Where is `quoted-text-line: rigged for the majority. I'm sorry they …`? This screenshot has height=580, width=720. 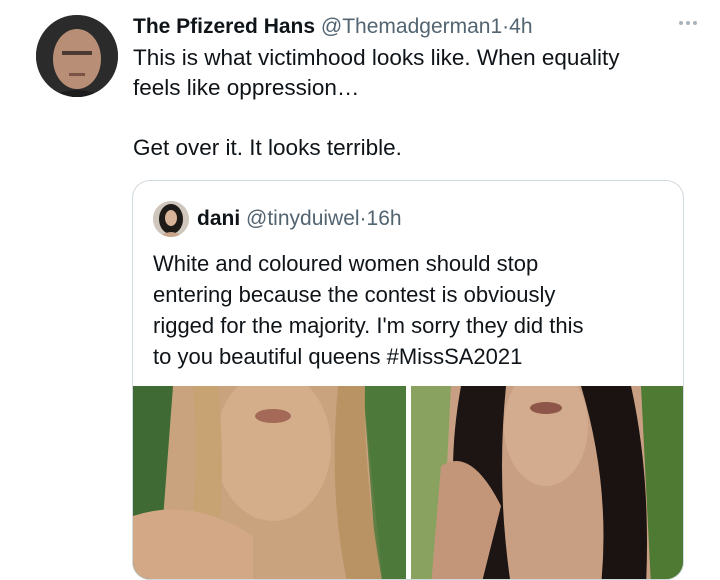 quoted-text-line: rigged for the majority. I'm sorry they … is located at coordinates (368, 325).